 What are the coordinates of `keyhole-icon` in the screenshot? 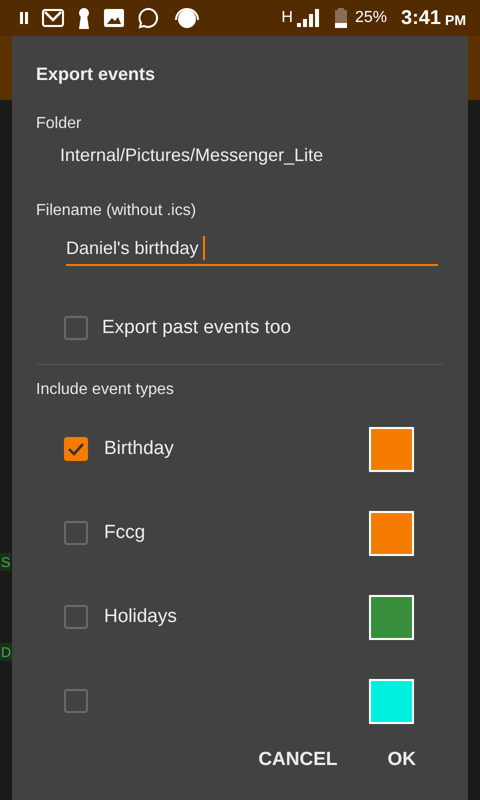 It's located at (84, 18).